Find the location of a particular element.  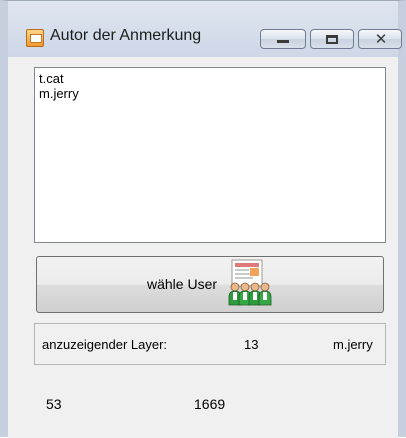

select-user-button: wähle User is located at coordinates (210, 284).